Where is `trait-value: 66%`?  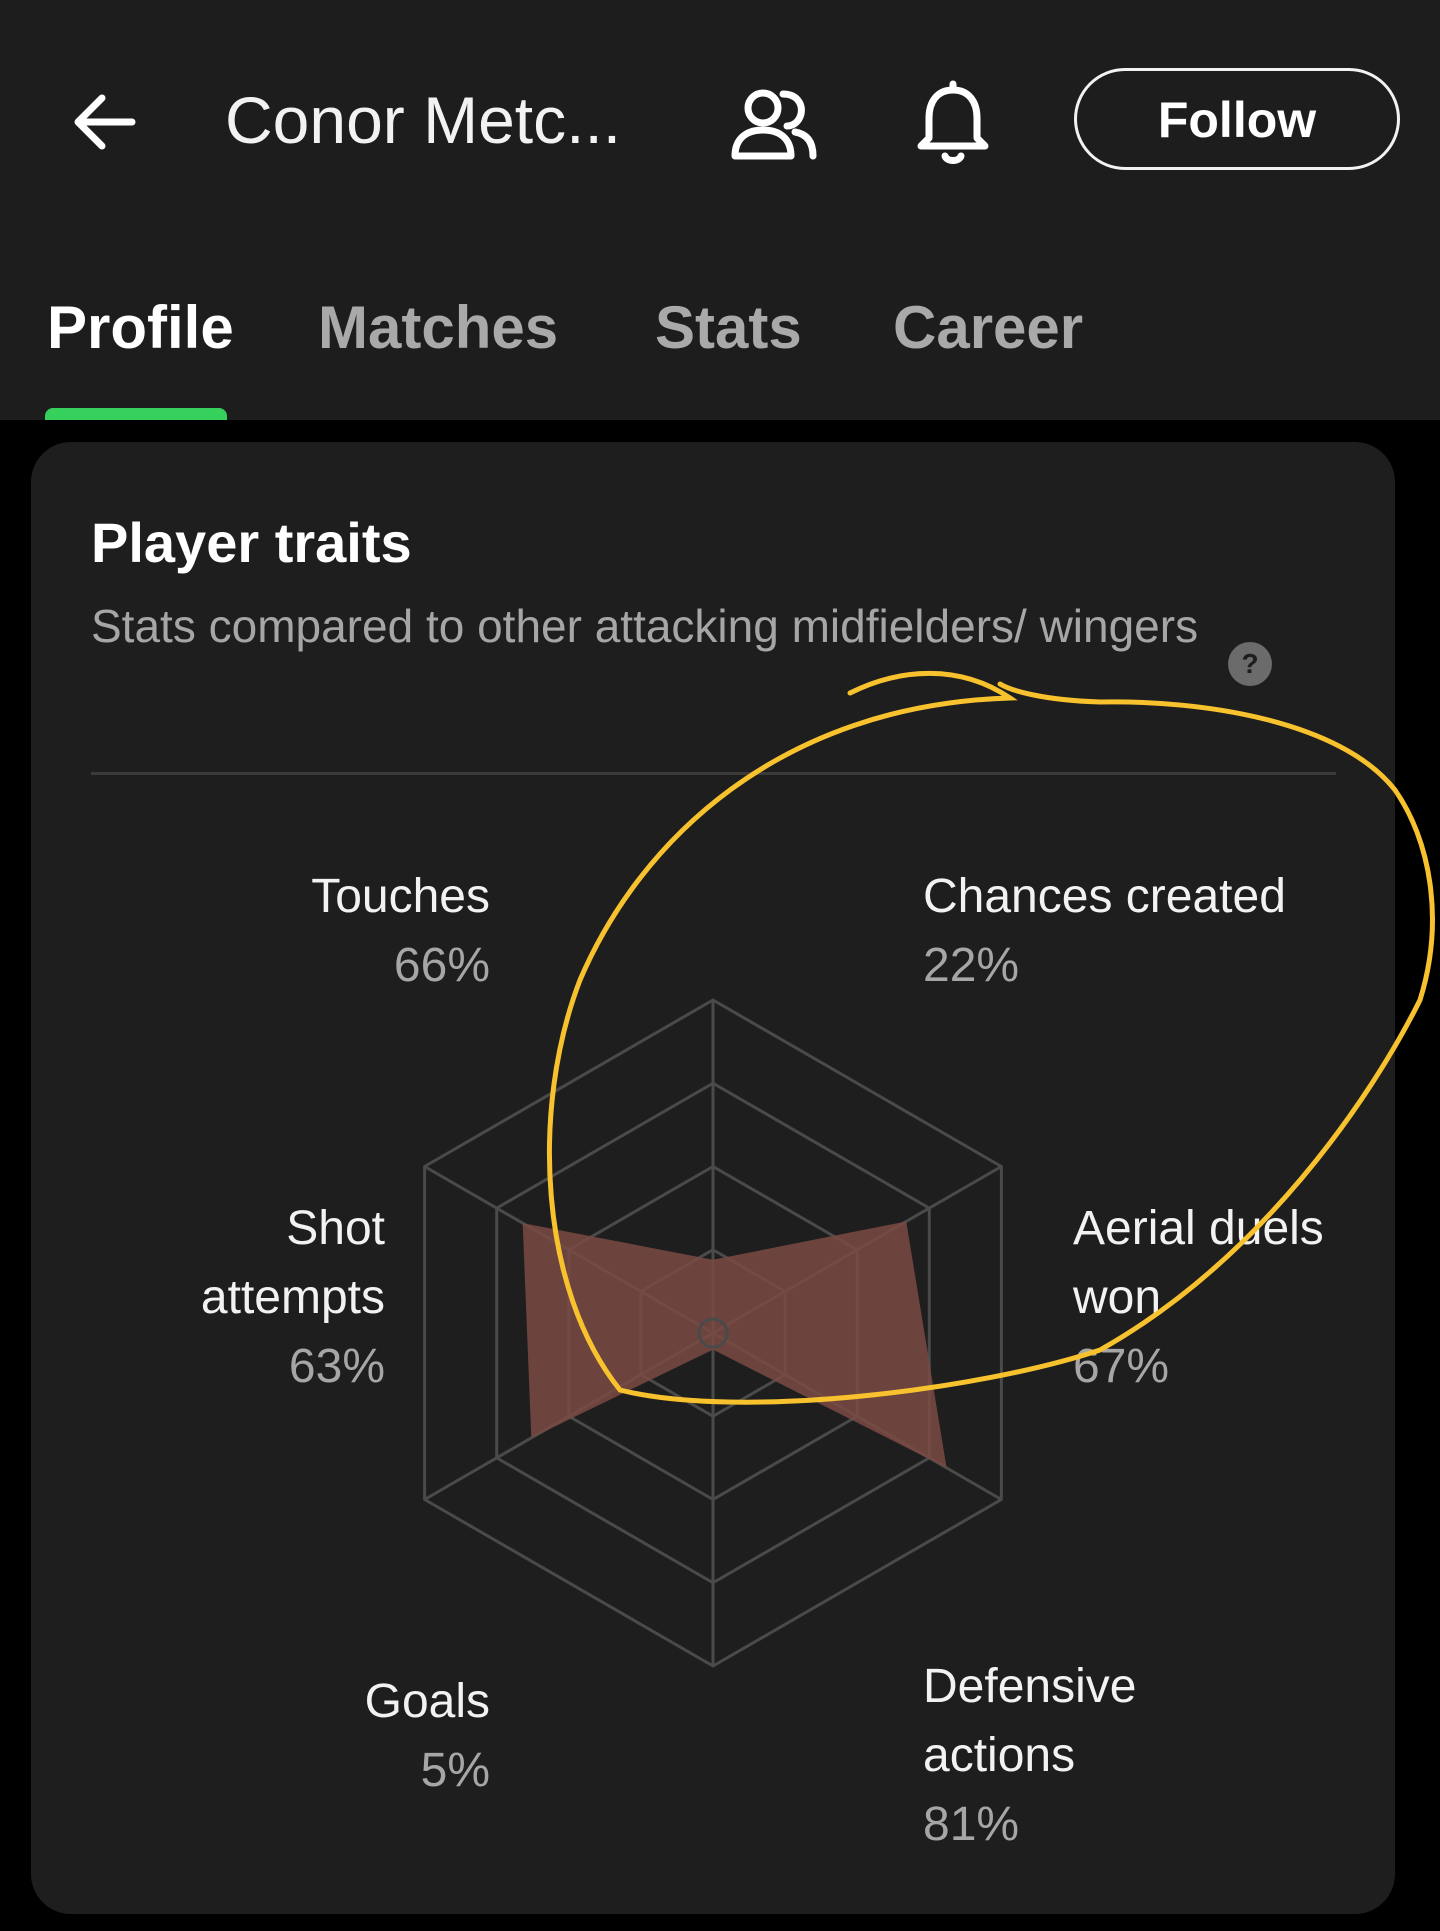 trait-value: 66% is located at coordinates (441, 965).